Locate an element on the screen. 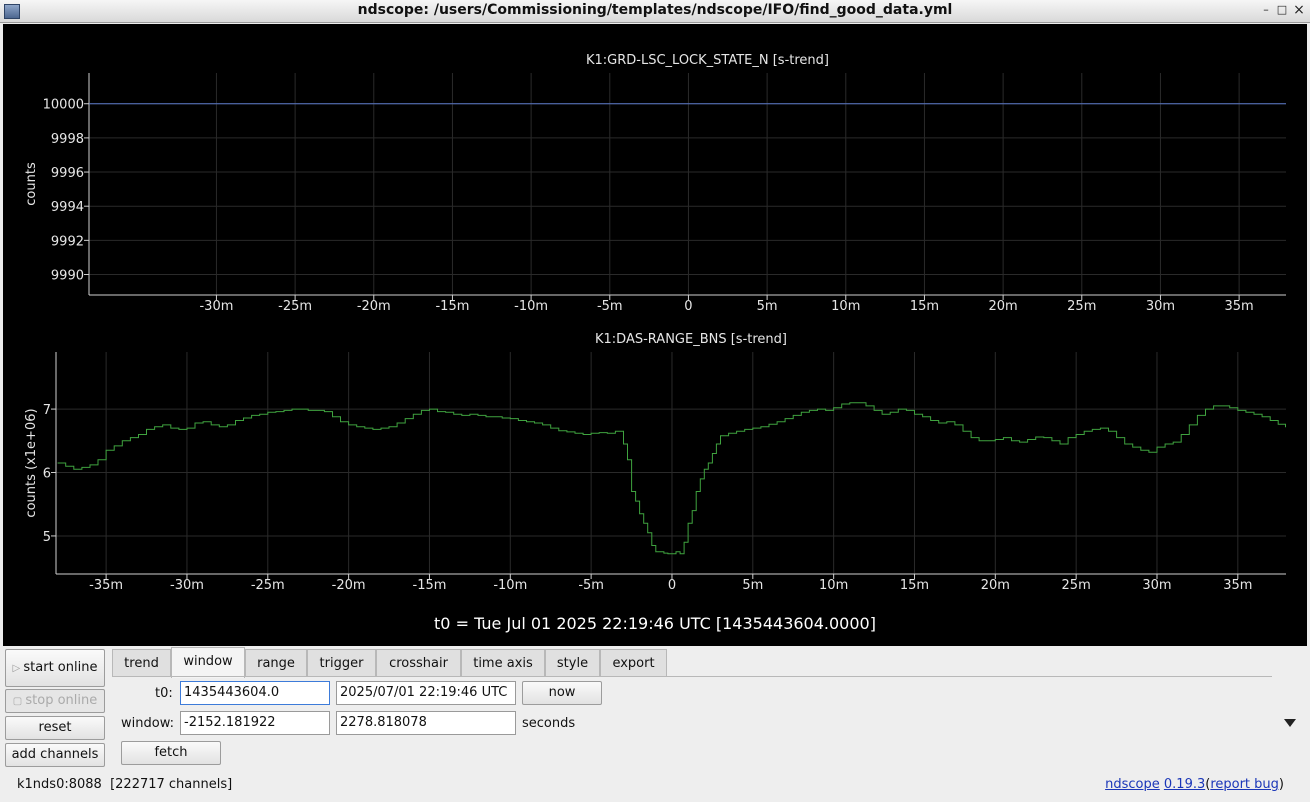  expand-arrow-icon is located at coordinates (1290, 723).